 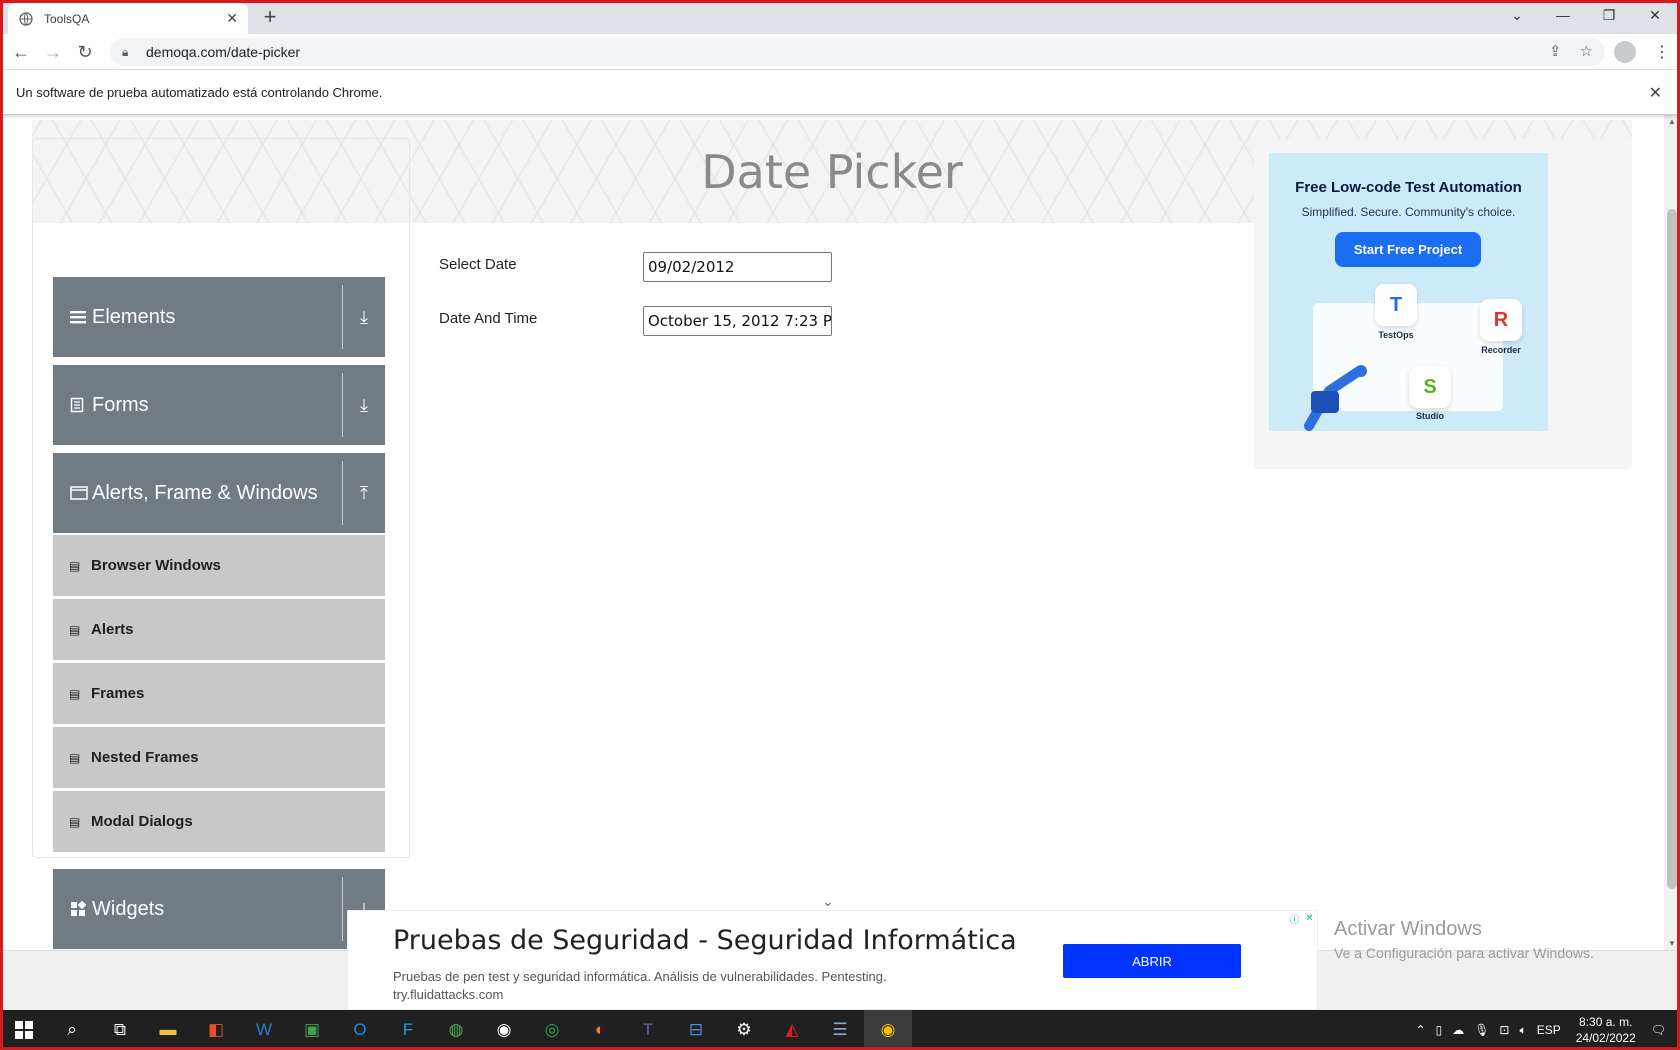 What do you see at coordinates (72, 1030) in the screenshot?
I see `search-icon: ⌕` at bounding box center [72, 1030].